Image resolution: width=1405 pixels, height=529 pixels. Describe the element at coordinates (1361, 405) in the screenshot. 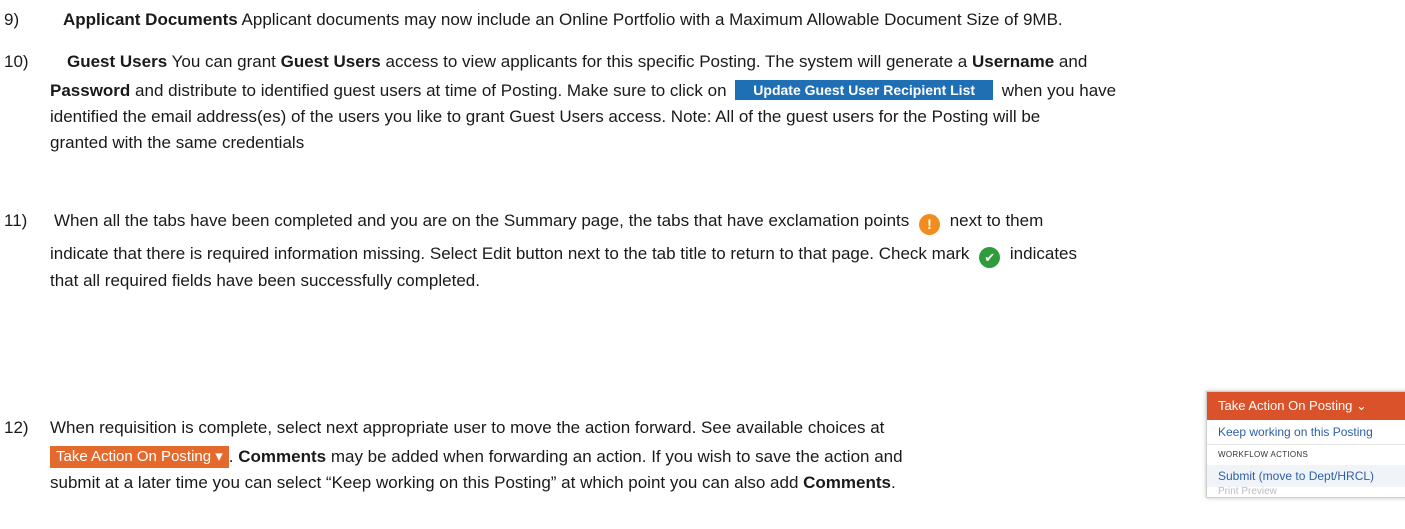

I see `chevron-down-icon: ⌄` at that location.